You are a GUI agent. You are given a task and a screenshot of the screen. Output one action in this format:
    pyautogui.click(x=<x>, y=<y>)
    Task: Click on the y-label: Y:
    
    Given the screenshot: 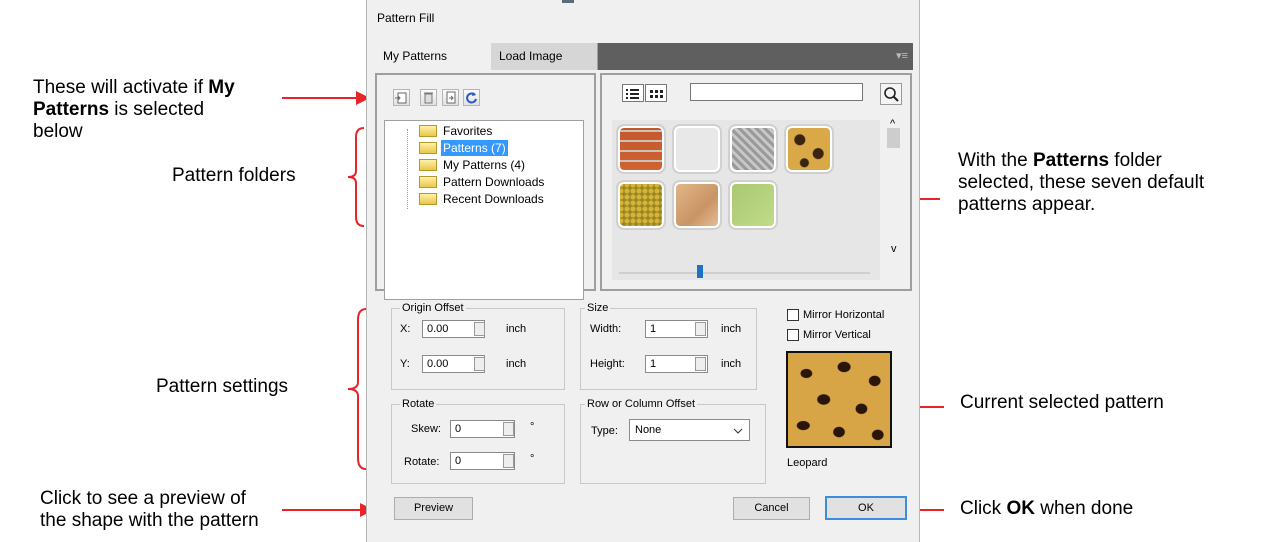 What is the action you would take?
    pyautogui.click(x=405, y=364)
    